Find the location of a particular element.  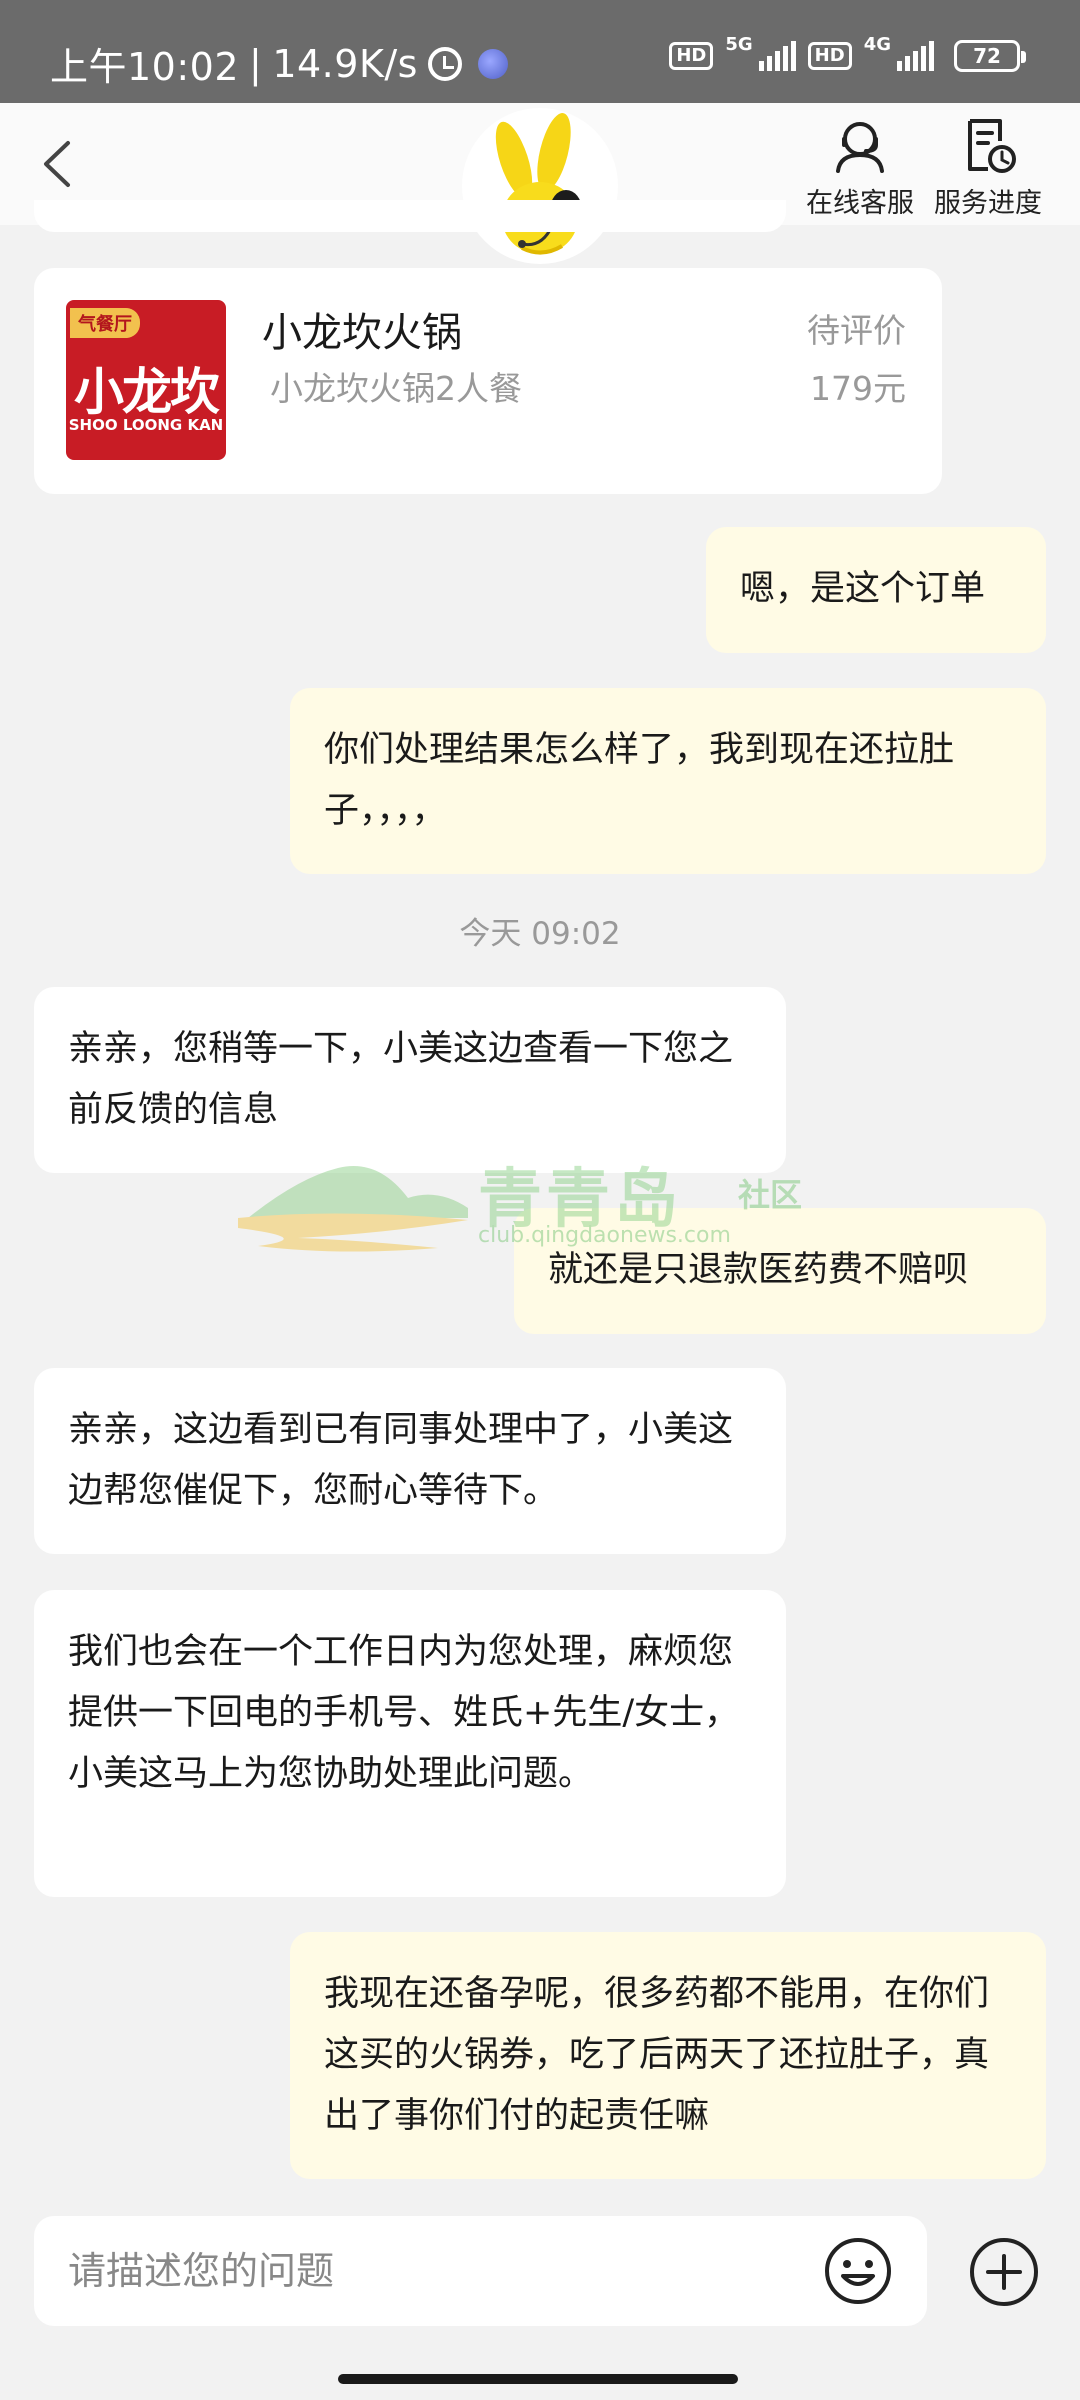

status-time: 上午10:02 is located at coordinates (145, 67).